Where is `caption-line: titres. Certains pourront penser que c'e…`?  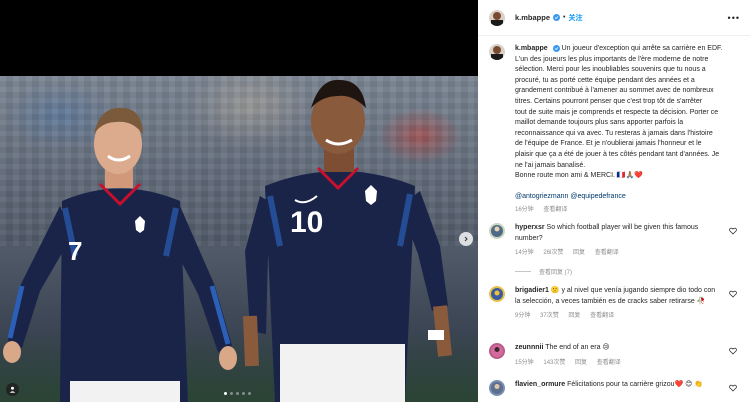
caption-line: titres. Certains pourront penser que c'e… is located at coordinates (609, 101).